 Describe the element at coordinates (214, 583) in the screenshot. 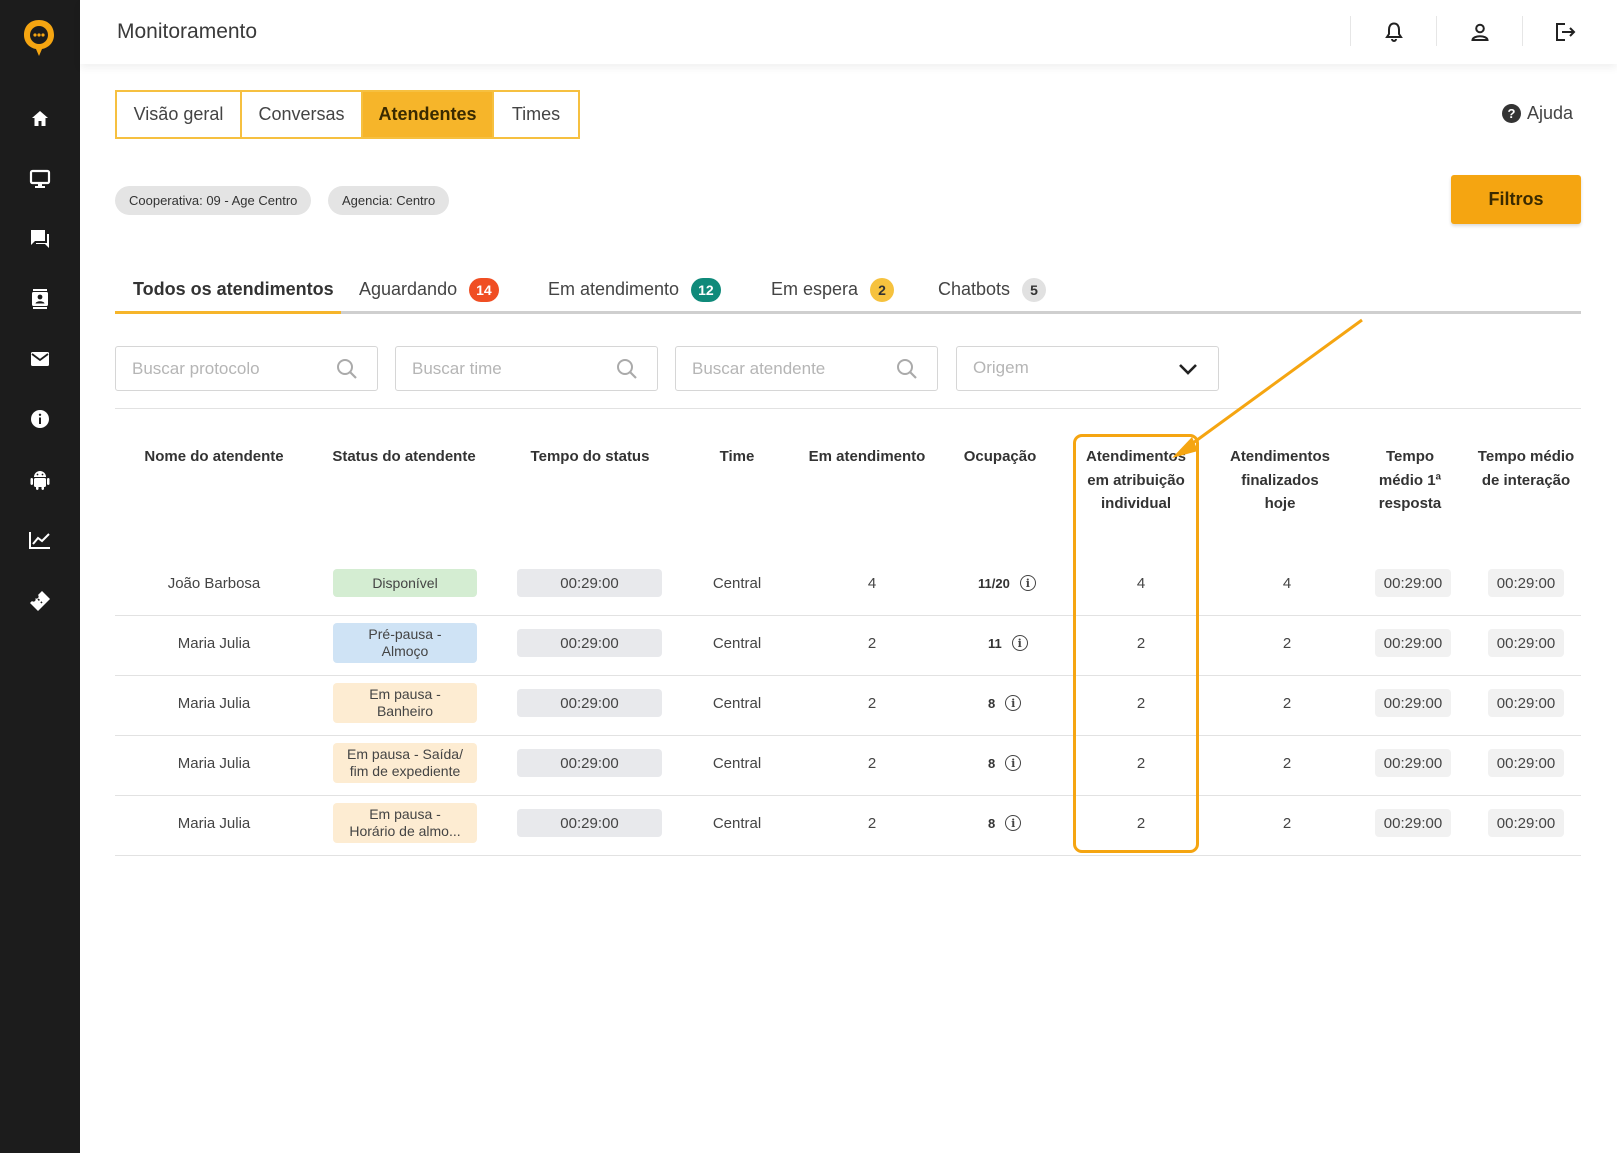

I see `agent-name: João Barbosa` at that location.